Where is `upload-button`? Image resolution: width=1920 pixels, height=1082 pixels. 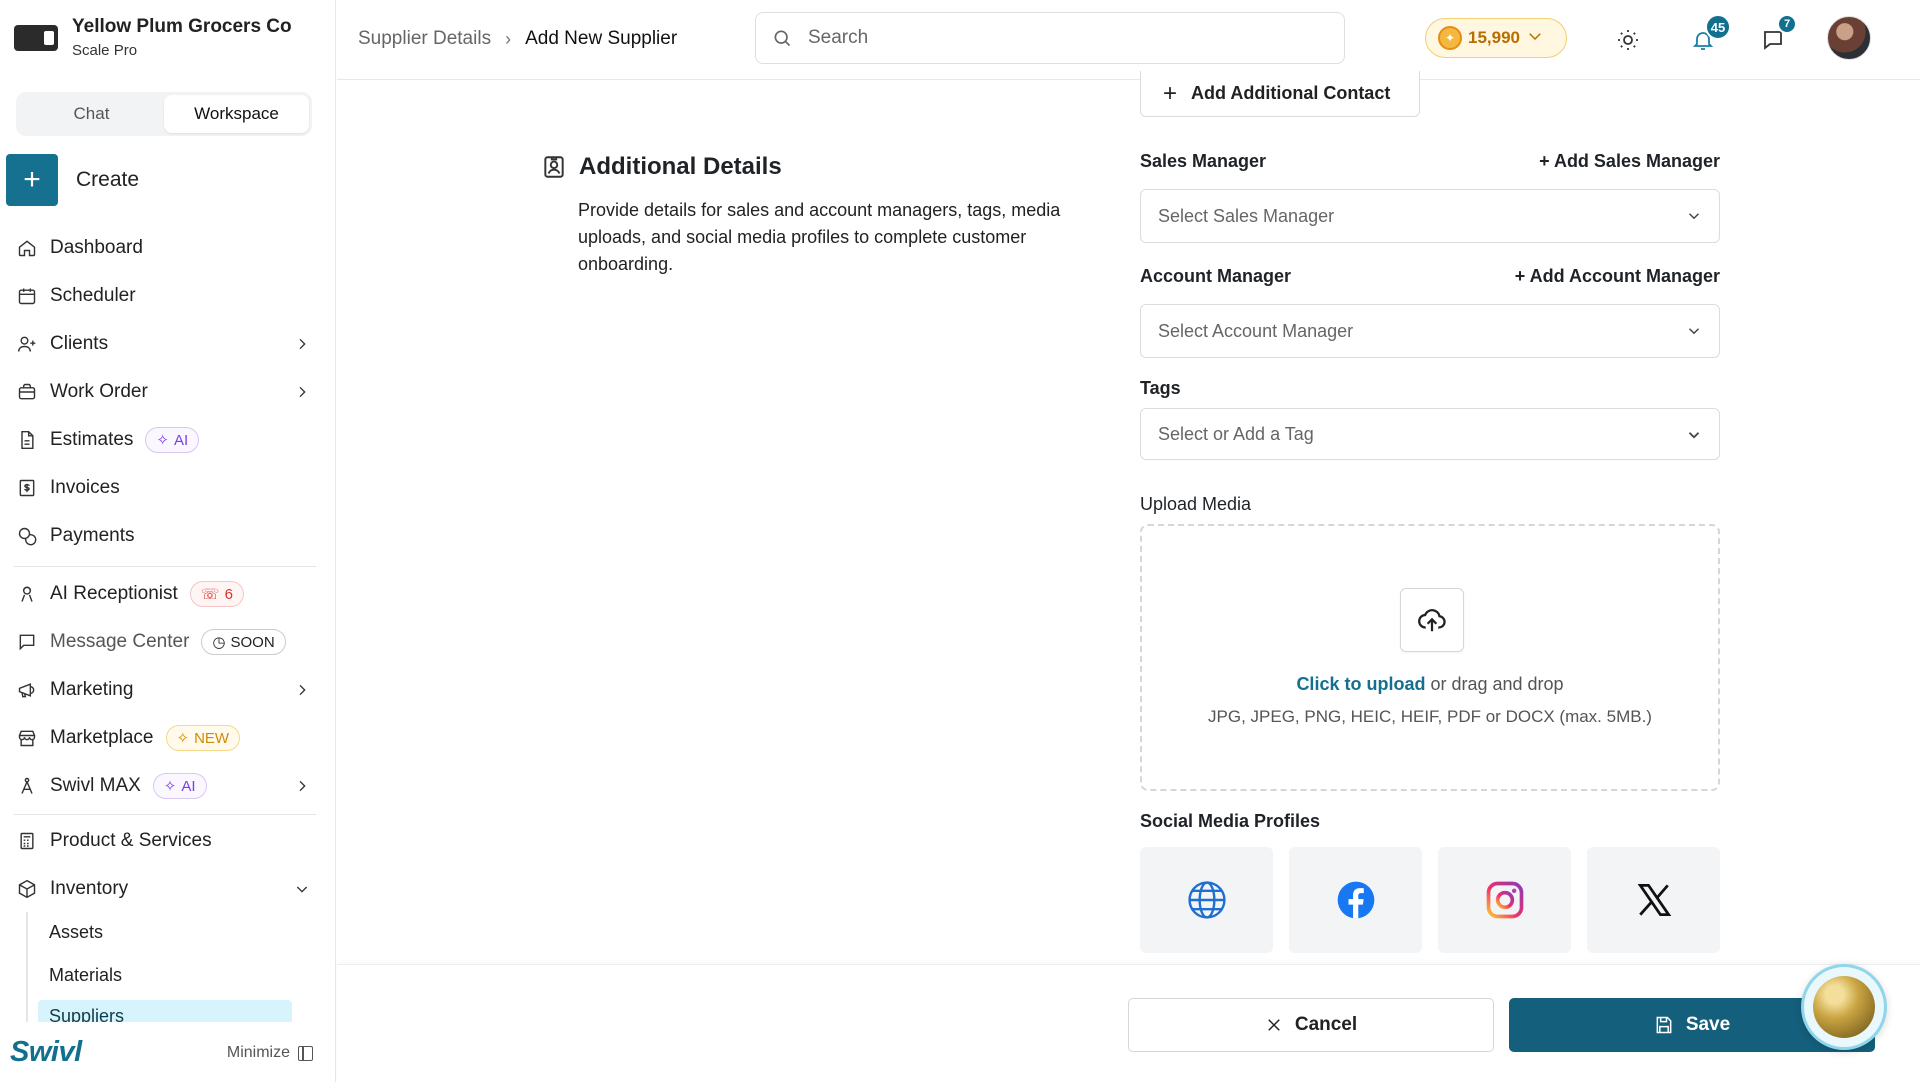 upload-button is located at coordinates (1432, 620).